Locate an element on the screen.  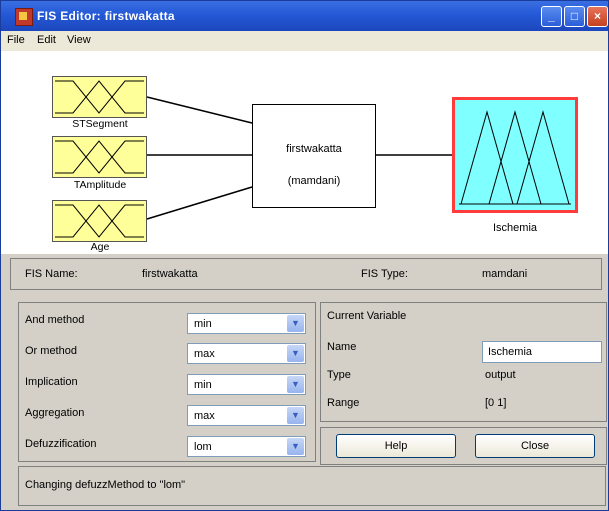
output-label-ischemia: Ischemia is located at coordinates (515, 228).